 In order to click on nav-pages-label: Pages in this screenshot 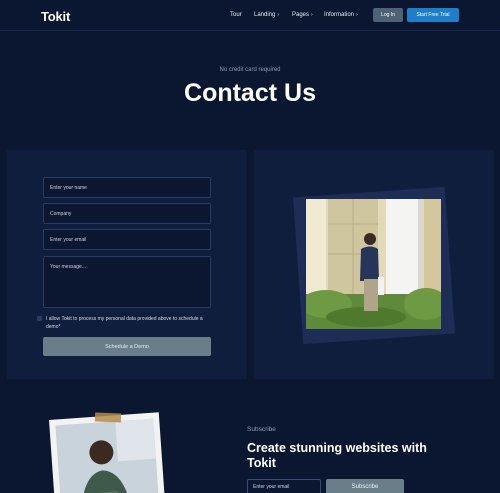, I will do `click(301, 15)`.